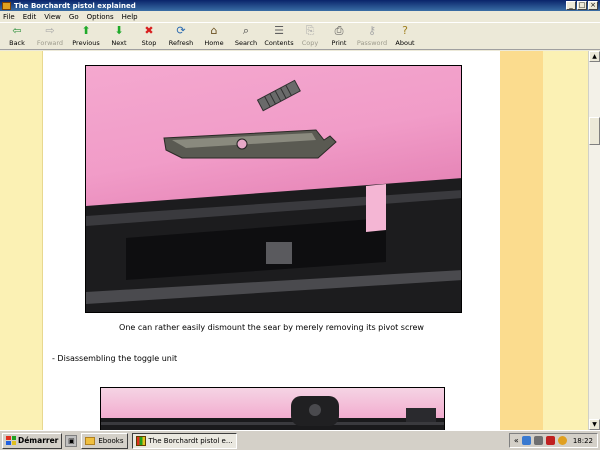  What do you see at coordinates (538, 440) in the screenshot?
I see `monitor-icon` at bounding box center [538, 440].